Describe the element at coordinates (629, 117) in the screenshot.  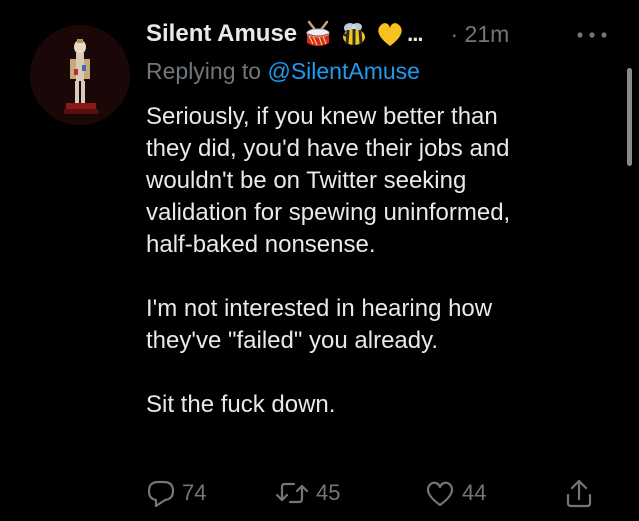
I see `scrollbar` at that location.